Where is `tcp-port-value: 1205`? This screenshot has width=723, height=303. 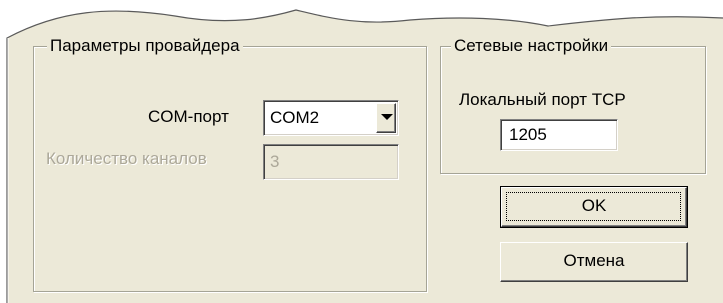 tcp-port-value: 1205 is located at coordinates (528, 134).